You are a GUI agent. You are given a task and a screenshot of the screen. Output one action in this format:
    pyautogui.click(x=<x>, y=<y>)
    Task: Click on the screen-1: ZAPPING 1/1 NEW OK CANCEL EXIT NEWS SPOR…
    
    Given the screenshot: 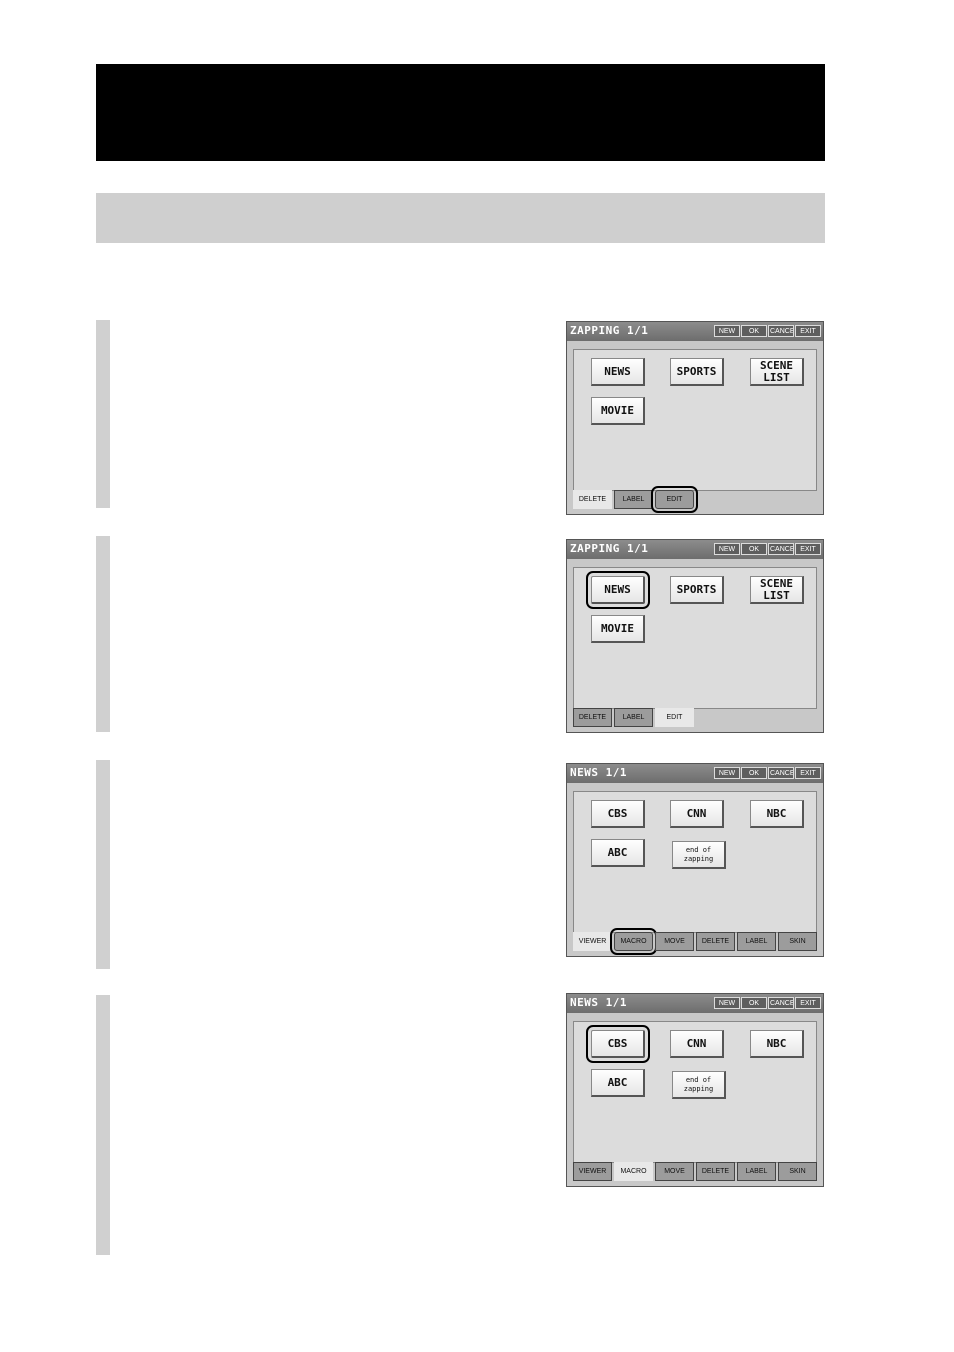 What is the action you would take?
    pyautogui.click(x=695, y=418)
    